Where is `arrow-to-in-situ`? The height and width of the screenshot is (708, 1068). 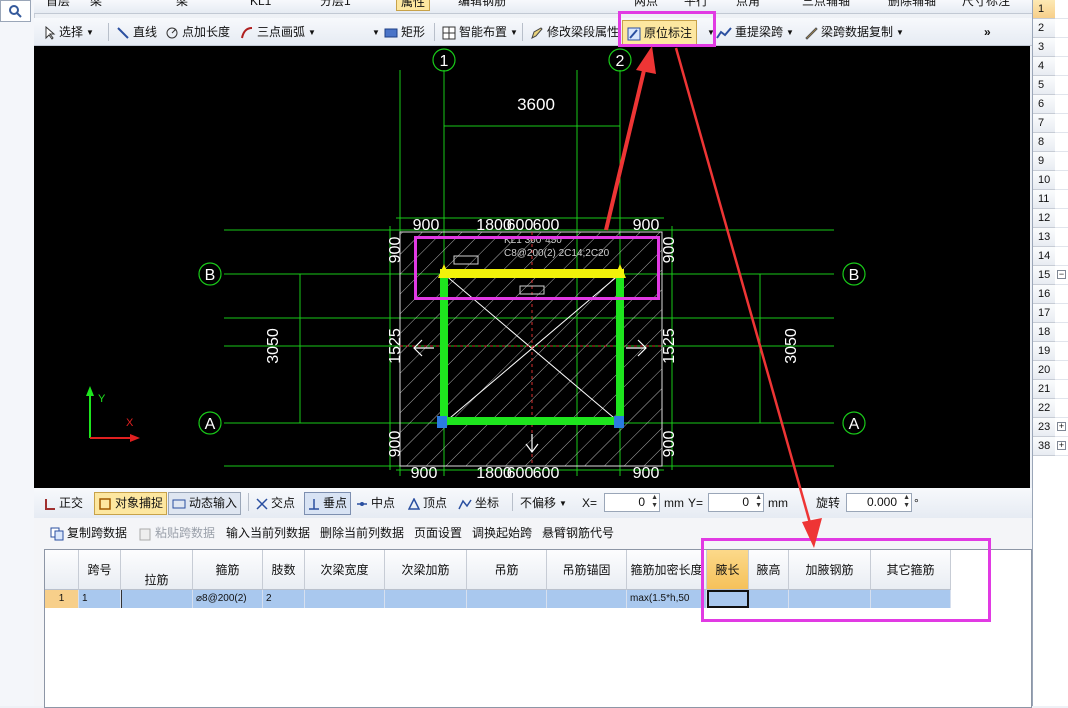
arrow-to-in-situ is located at coordinates (626, 146).